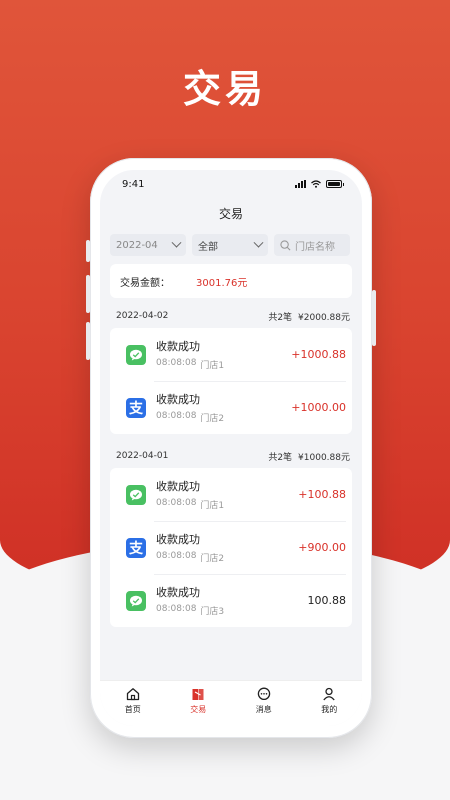 This screenshot has width=450, height=800. Describe the element at coordinates (222, 283) in the screenshot. I see `total-amount-value: 3001.76元` at that location.